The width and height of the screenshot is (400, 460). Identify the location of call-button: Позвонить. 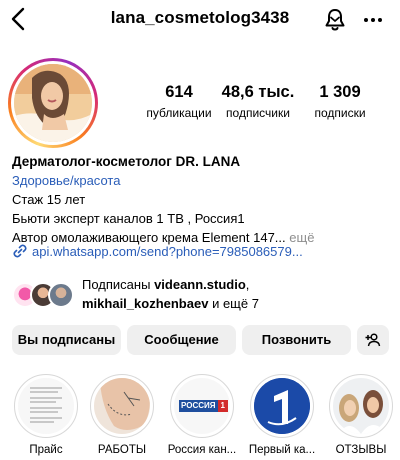
(296, 340).